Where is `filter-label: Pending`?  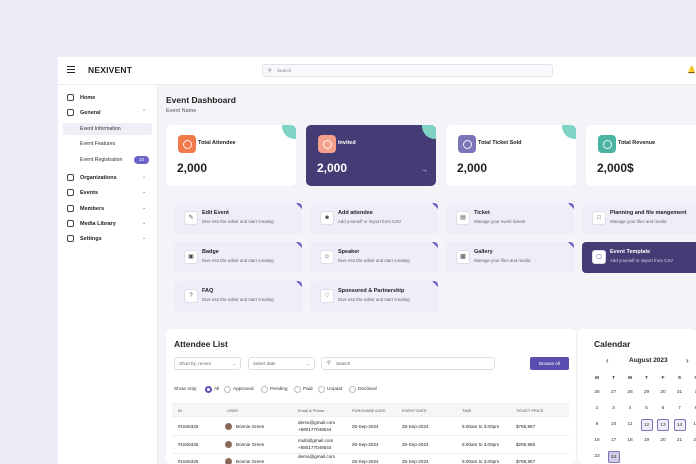 filter-label: Pending is located at coordinates (279, 389).